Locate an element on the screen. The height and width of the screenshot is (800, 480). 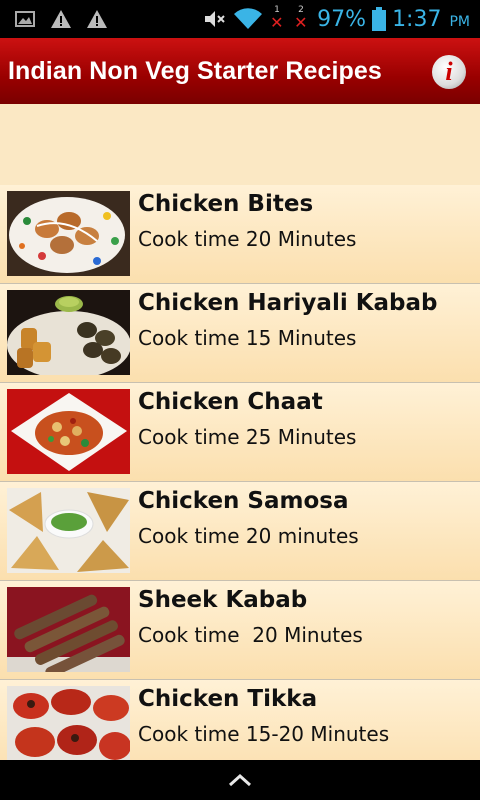
recipe-row-chicken-chaat: Chicken Chaat Cook time 25 Minutes is located at coordinates (240, 432).